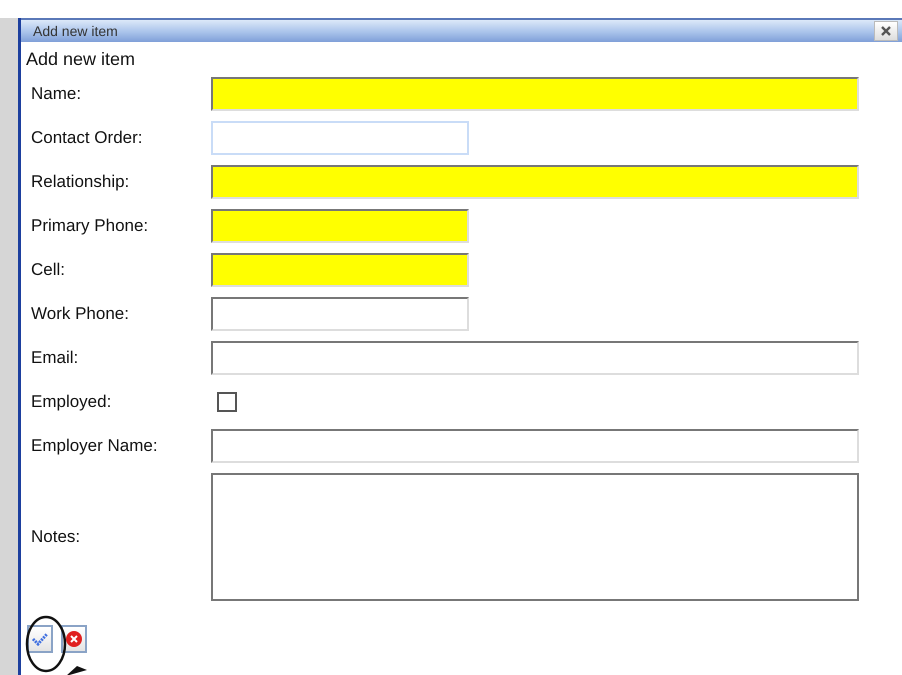 The width and height of the screenshot is (902, 675). Describe the element at coordinates (75, 31) in the screenshot. I see `window-title: Add new item` at that location.